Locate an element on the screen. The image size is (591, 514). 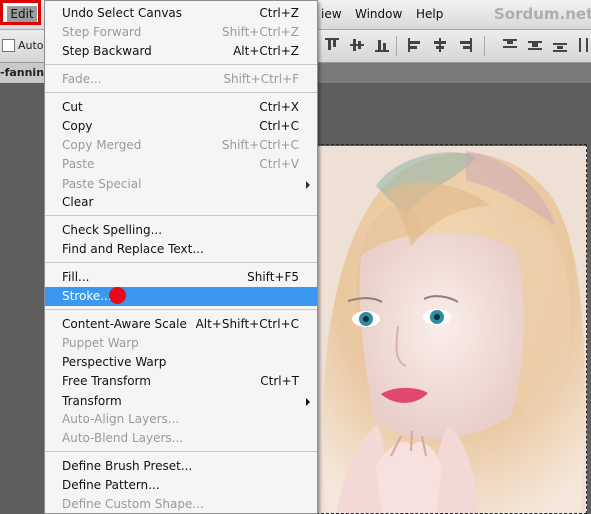
menu-window: Window is located at coordinates (378, 14).